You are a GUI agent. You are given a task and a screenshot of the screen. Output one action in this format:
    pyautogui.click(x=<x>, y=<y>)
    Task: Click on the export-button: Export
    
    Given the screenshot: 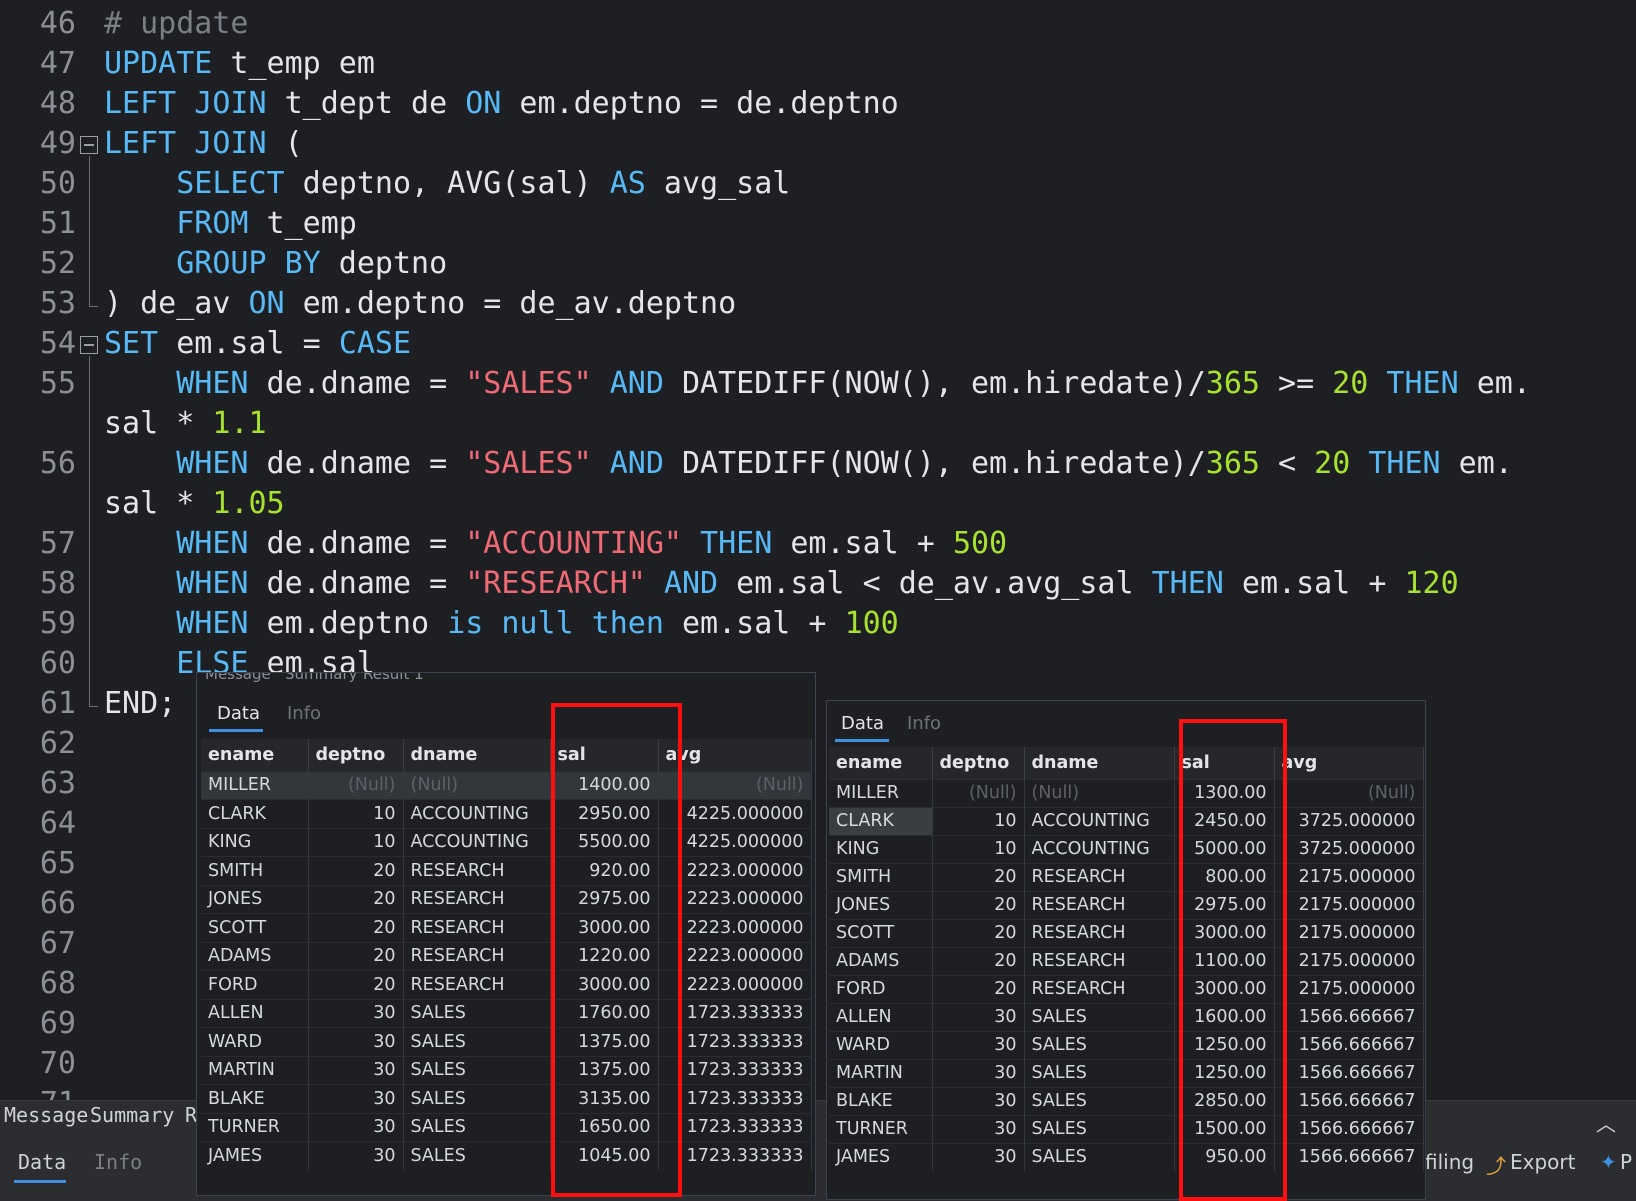 What is the action you would take?
    pyautogui.click(x=1542, y=1162)
    